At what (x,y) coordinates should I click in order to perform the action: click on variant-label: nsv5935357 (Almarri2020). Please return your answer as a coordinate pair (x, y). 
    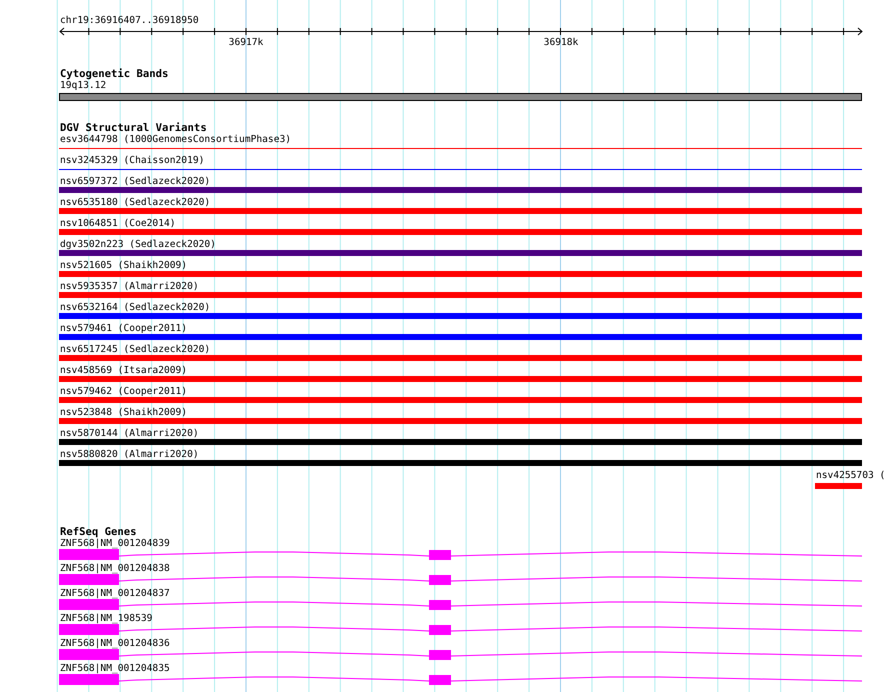
    Looking at the image, I should click on (129, 286).